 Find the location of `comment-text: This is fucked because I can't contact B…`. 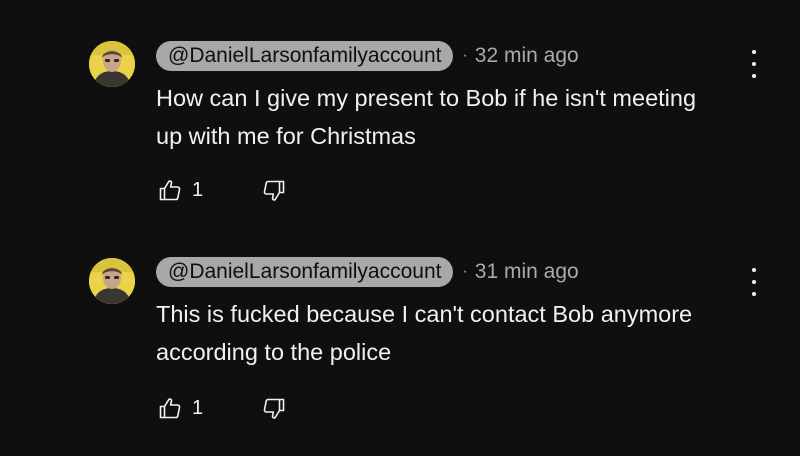

comment-text: This is fucked because I can't contact B… is located at coordinates (424, 333).